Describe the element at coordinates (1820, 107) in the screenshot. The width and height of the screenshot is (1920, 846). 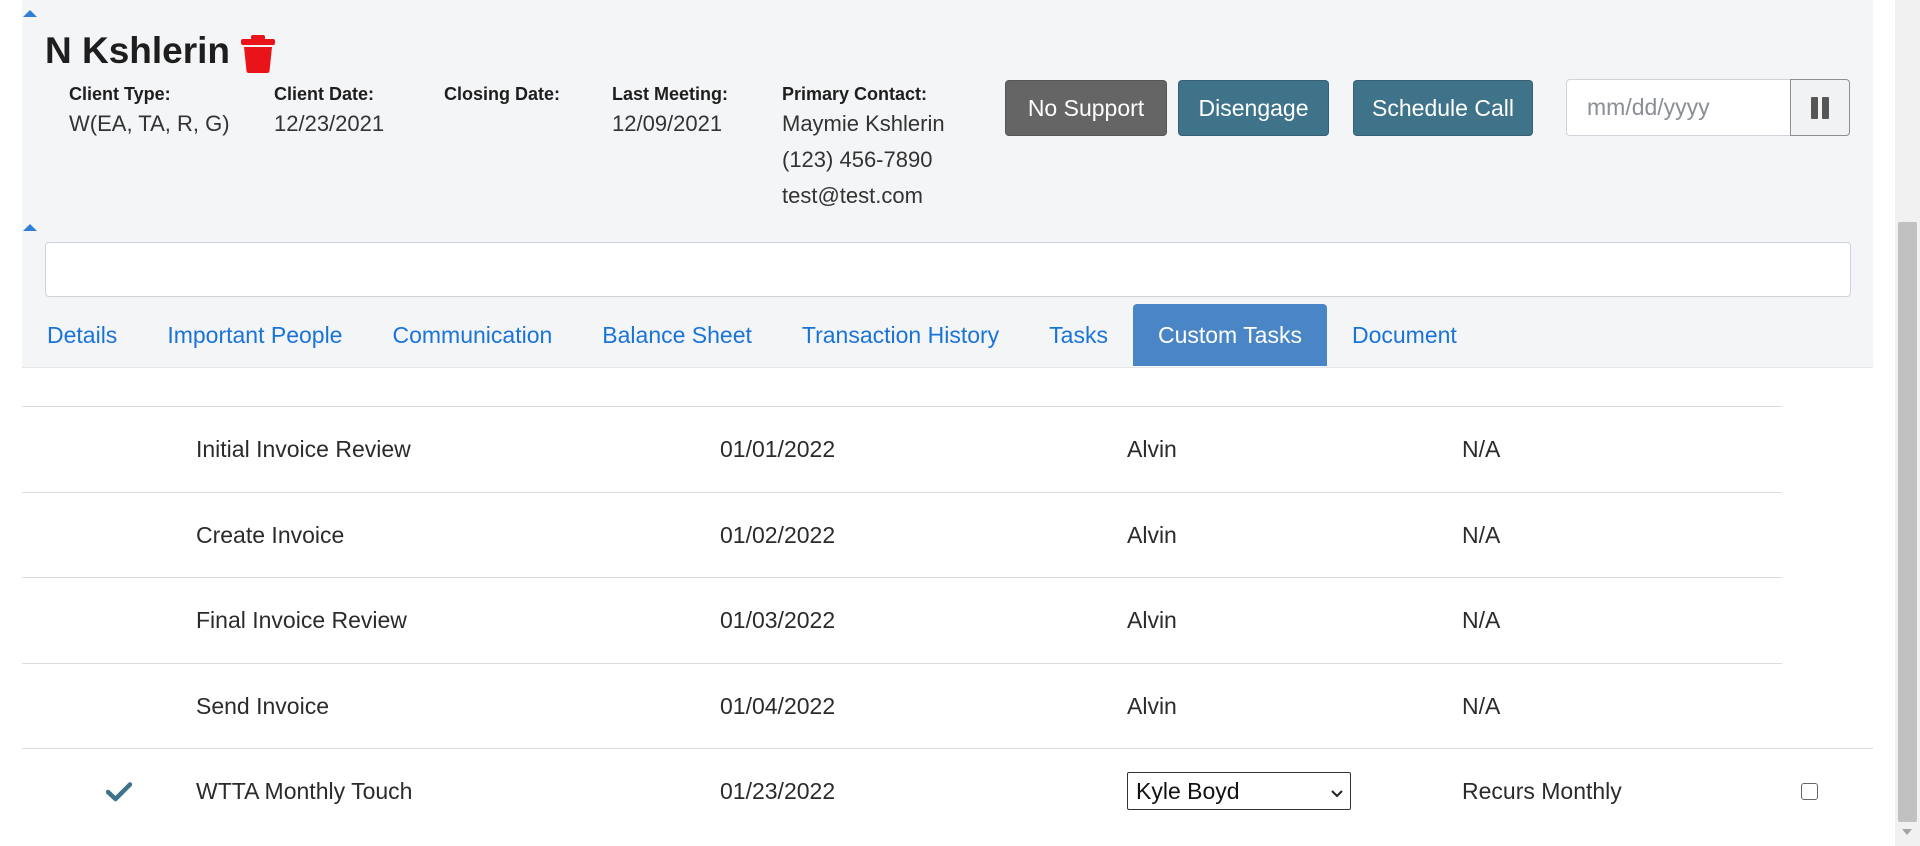
I see `pause-button` at that location.